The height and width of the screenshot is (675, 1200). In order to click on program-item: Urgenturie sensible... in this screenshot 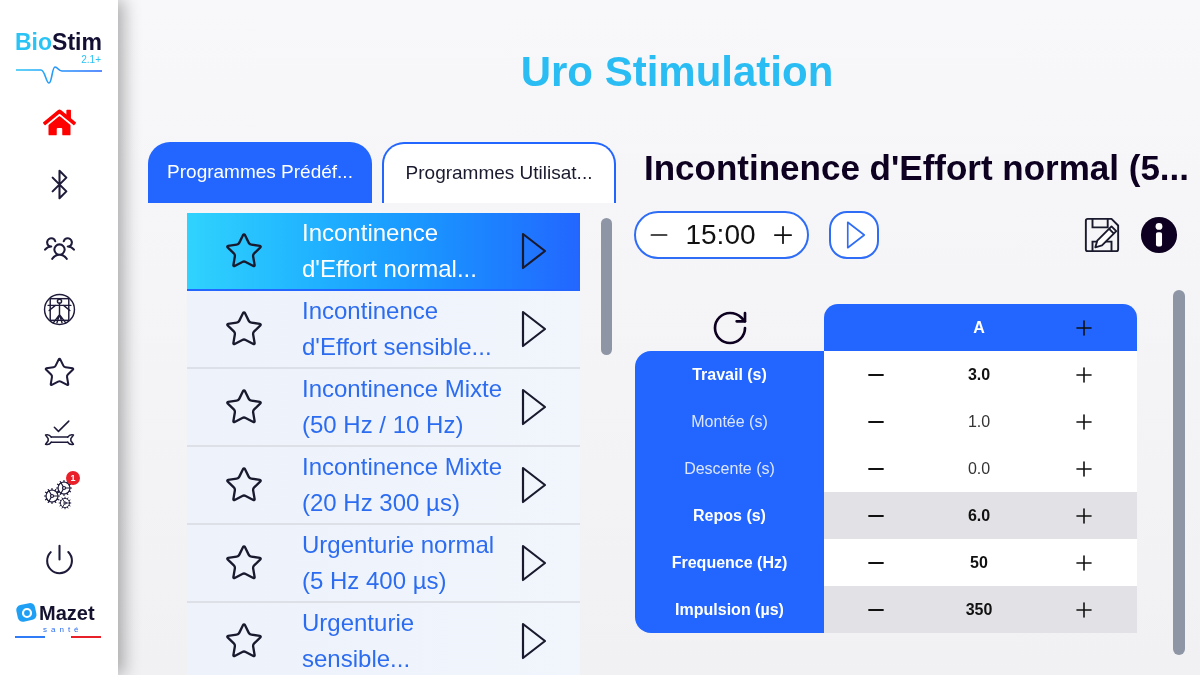, I will do `click(383, 639)`.